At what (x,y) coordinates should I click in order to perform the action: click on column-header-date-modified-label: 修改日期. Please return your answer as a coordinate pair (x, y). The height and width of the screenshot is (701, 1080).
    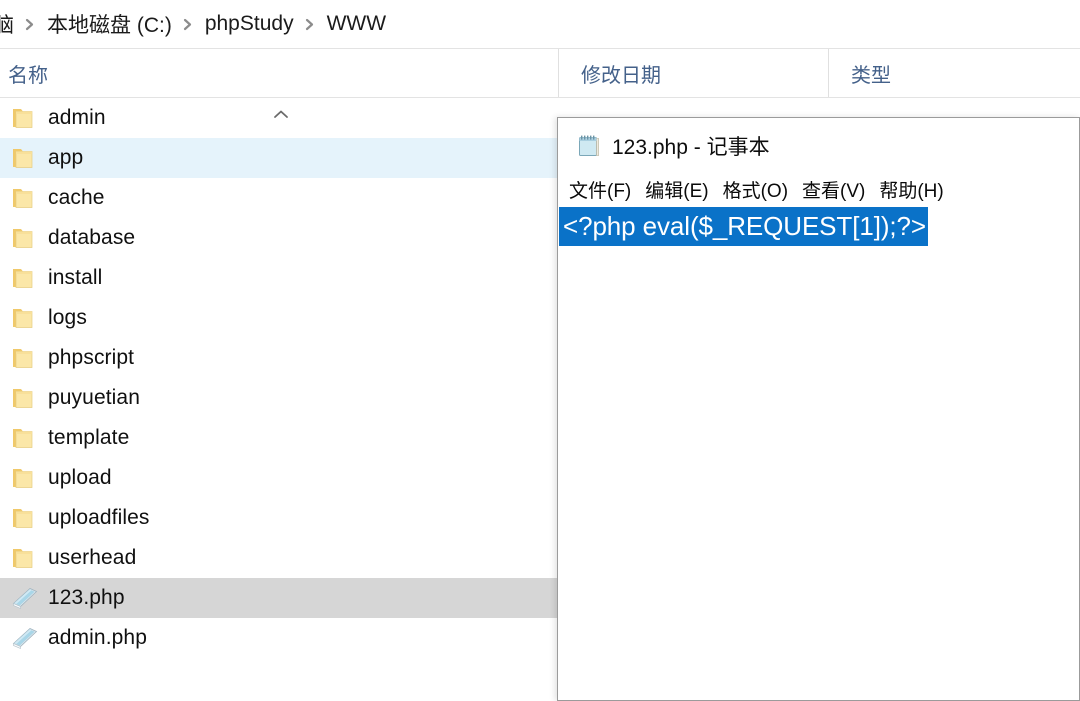
    Looking at the image, I should click on (621, 75).